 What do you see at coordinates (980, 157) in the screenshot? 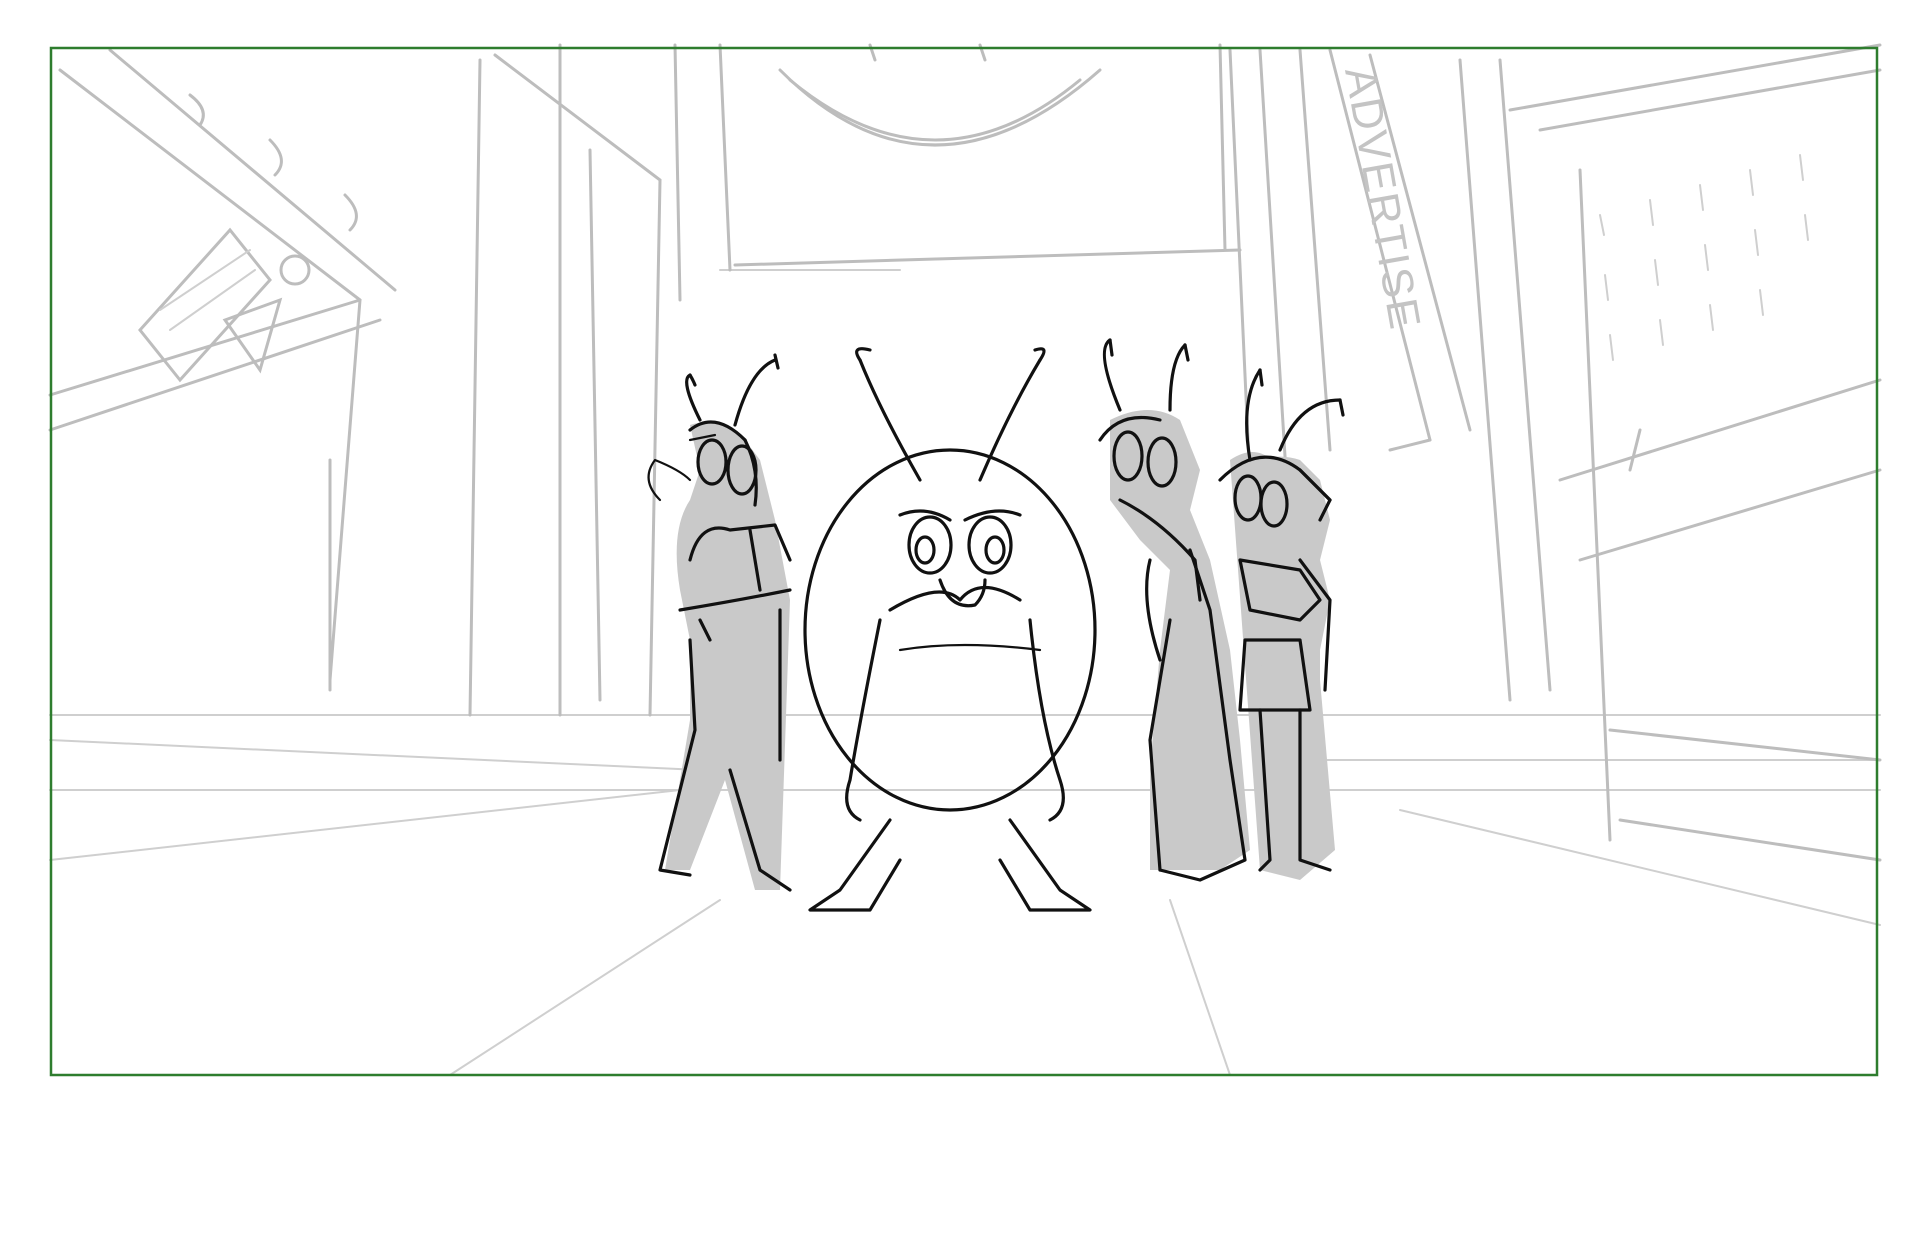
I see `center-billboard` at bounding box center [980, 157].